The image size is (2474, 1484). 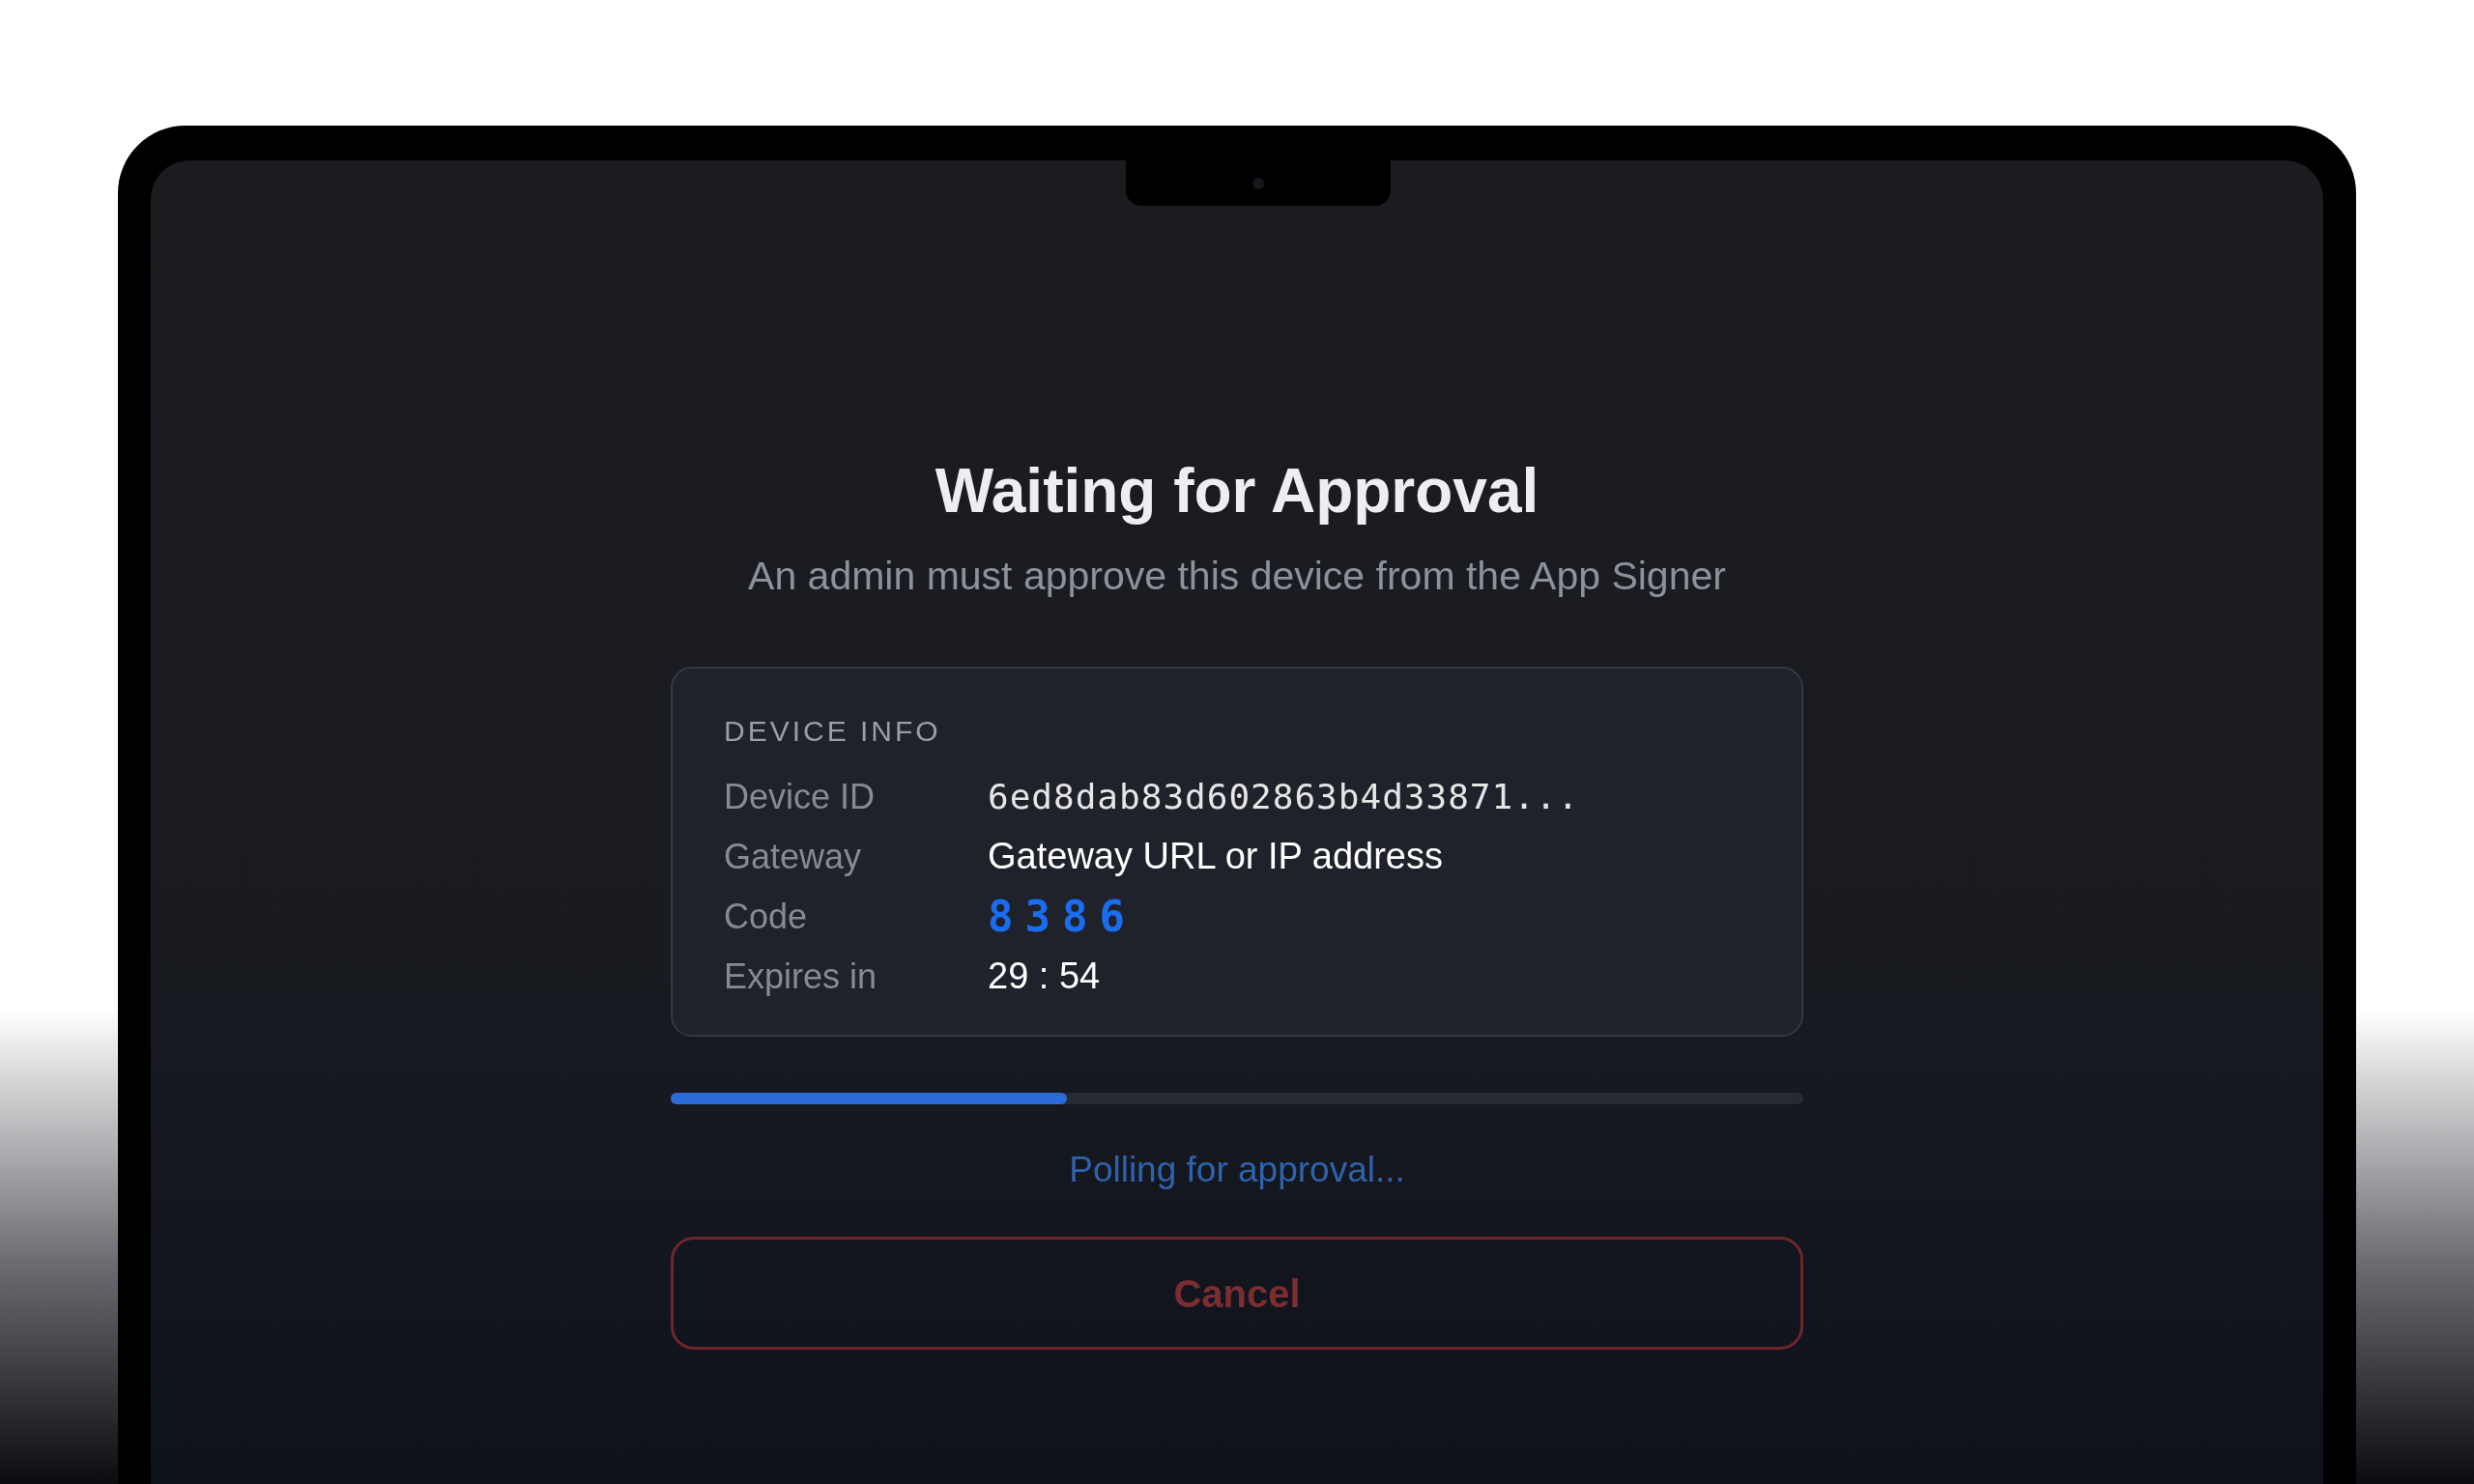 What do you see at coordinates (1044, 976) in the screenshot?
I see `info-value: 29 : 54` at bounding box center [1044, 976].